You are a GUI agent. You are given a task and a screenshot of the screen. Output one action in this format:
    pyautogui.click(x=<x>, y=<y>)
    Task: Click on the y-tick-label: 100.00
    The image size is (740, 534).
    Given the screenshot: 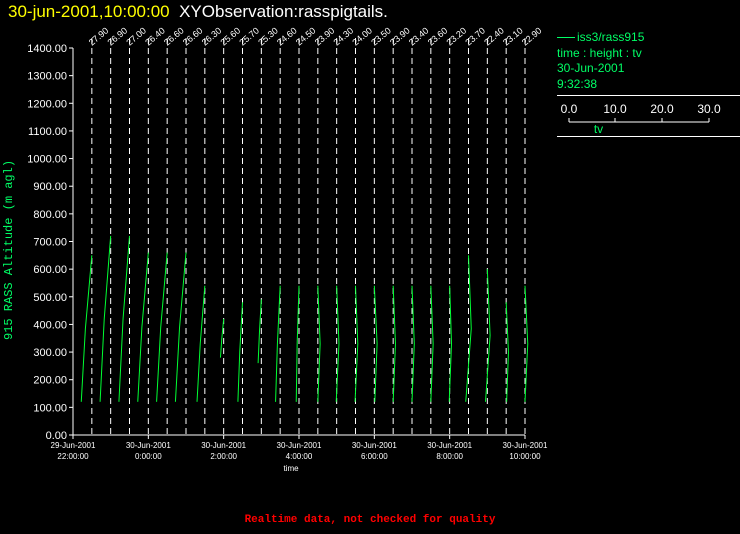 What is the action you would take?
    pyautogui.click(x=50, y=408)
    